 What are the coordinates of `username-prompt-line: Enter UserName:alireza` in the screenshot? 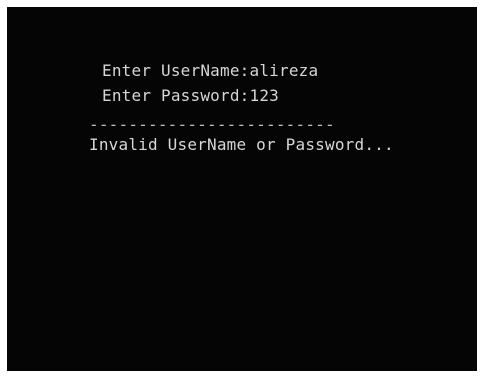 It's located at (210, 70).